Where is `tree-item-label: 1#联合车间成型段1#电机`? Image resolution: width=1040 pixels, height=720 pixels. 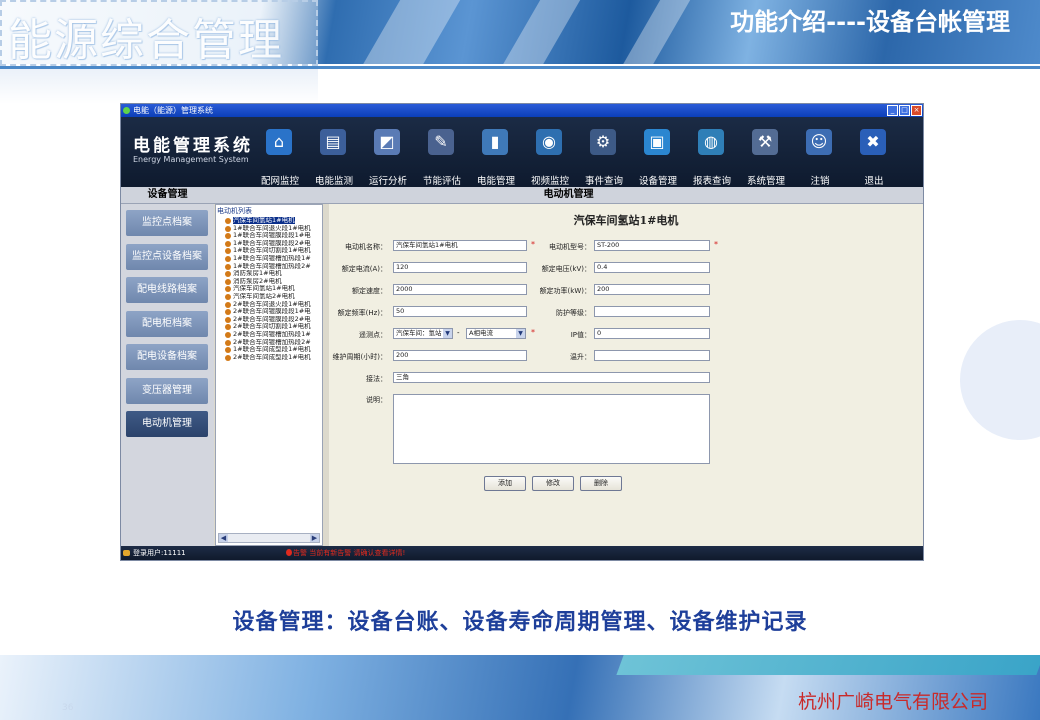
tree-item-label: 1#联合车间成型段1#电机 is located at coordinates (272, 350).